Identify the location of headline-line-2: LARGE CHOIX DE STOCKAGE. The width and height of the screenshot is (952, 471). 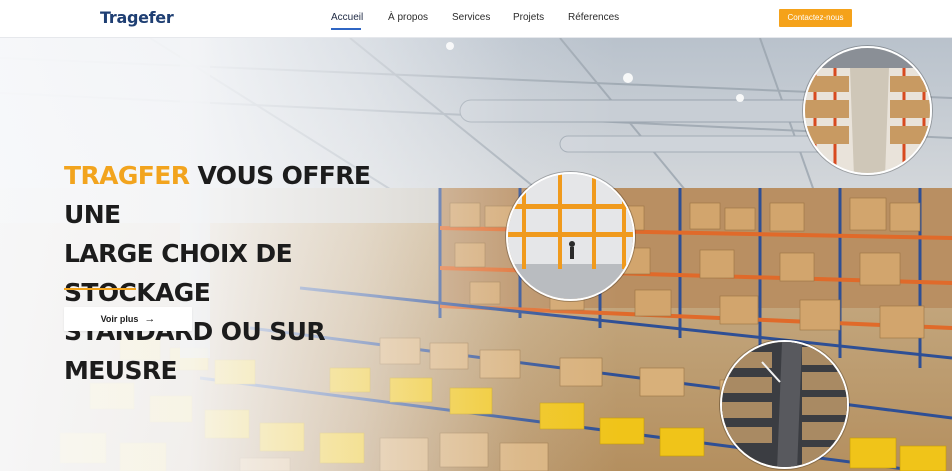
(178, 273).